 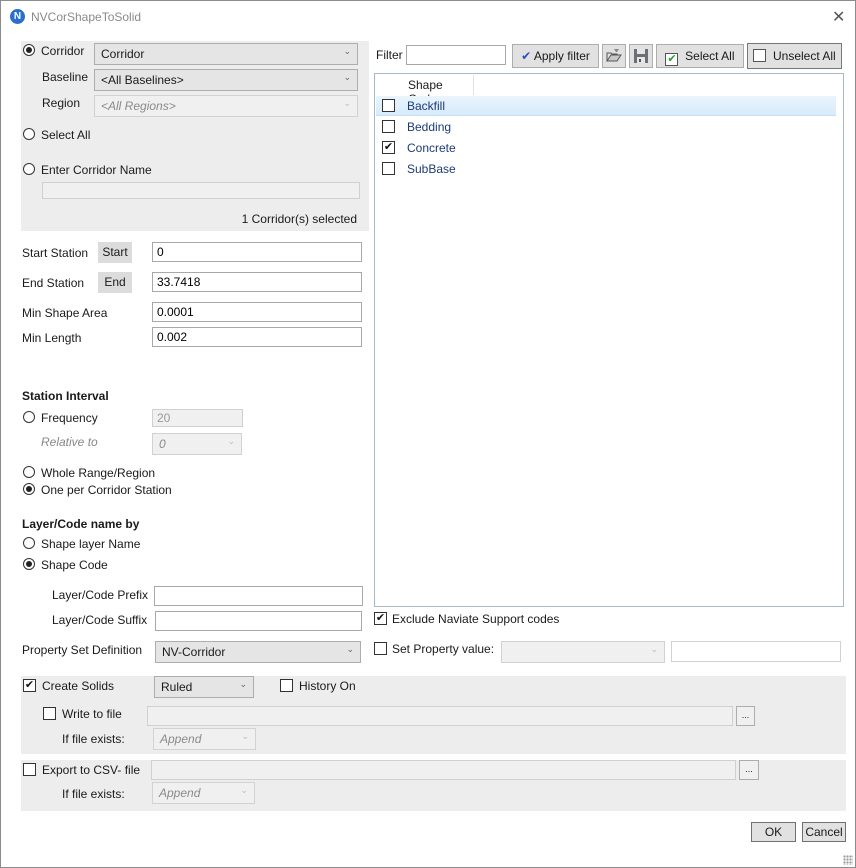 What do you see at coordinates (848, 860) in the screenshot?
I see `resize-grip` at bounding box center [848, 860].